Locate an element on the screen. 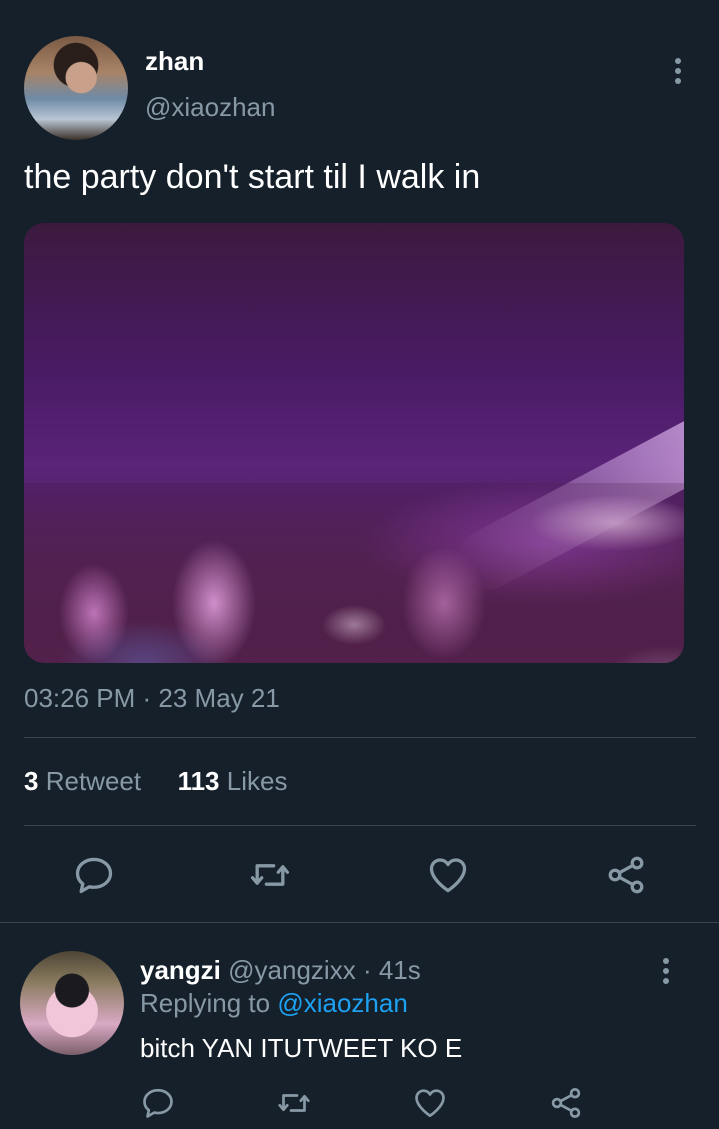  author-avatar is located at coordinates (76, 88).